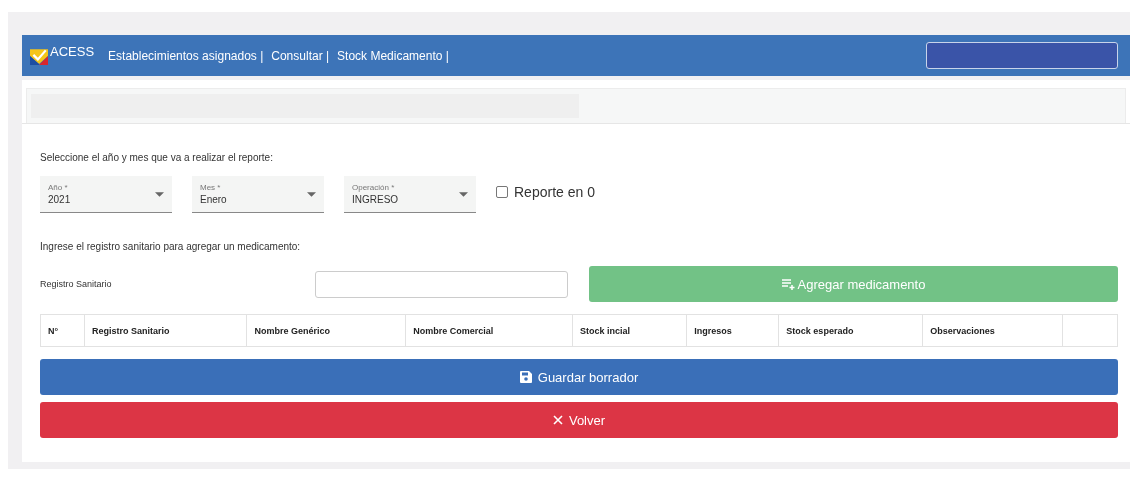  I want to click on floating-label: Año *, so click(58, 187).